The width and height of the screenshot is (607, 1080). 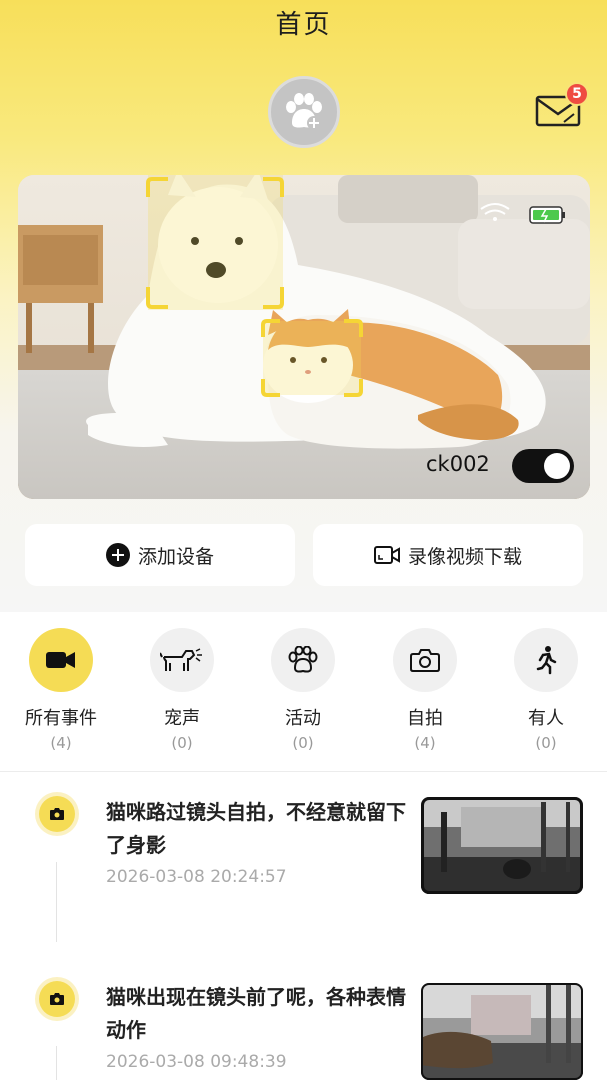 What do you see at coordinates (61, 718) in the screenshot?
I see `filter-label: 所有事件` at bounding box center [61, 718].